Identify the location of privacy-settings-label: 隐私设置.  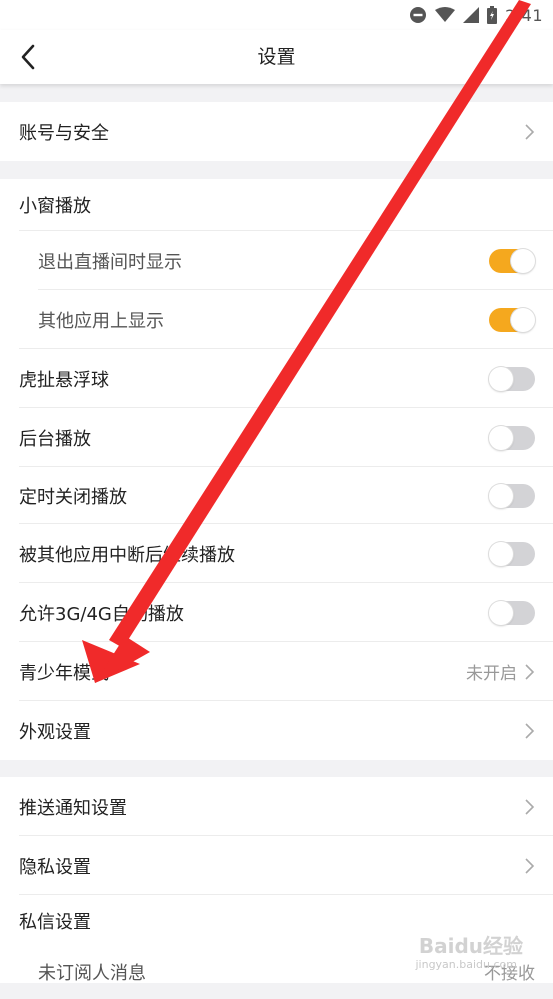
(55, 867).